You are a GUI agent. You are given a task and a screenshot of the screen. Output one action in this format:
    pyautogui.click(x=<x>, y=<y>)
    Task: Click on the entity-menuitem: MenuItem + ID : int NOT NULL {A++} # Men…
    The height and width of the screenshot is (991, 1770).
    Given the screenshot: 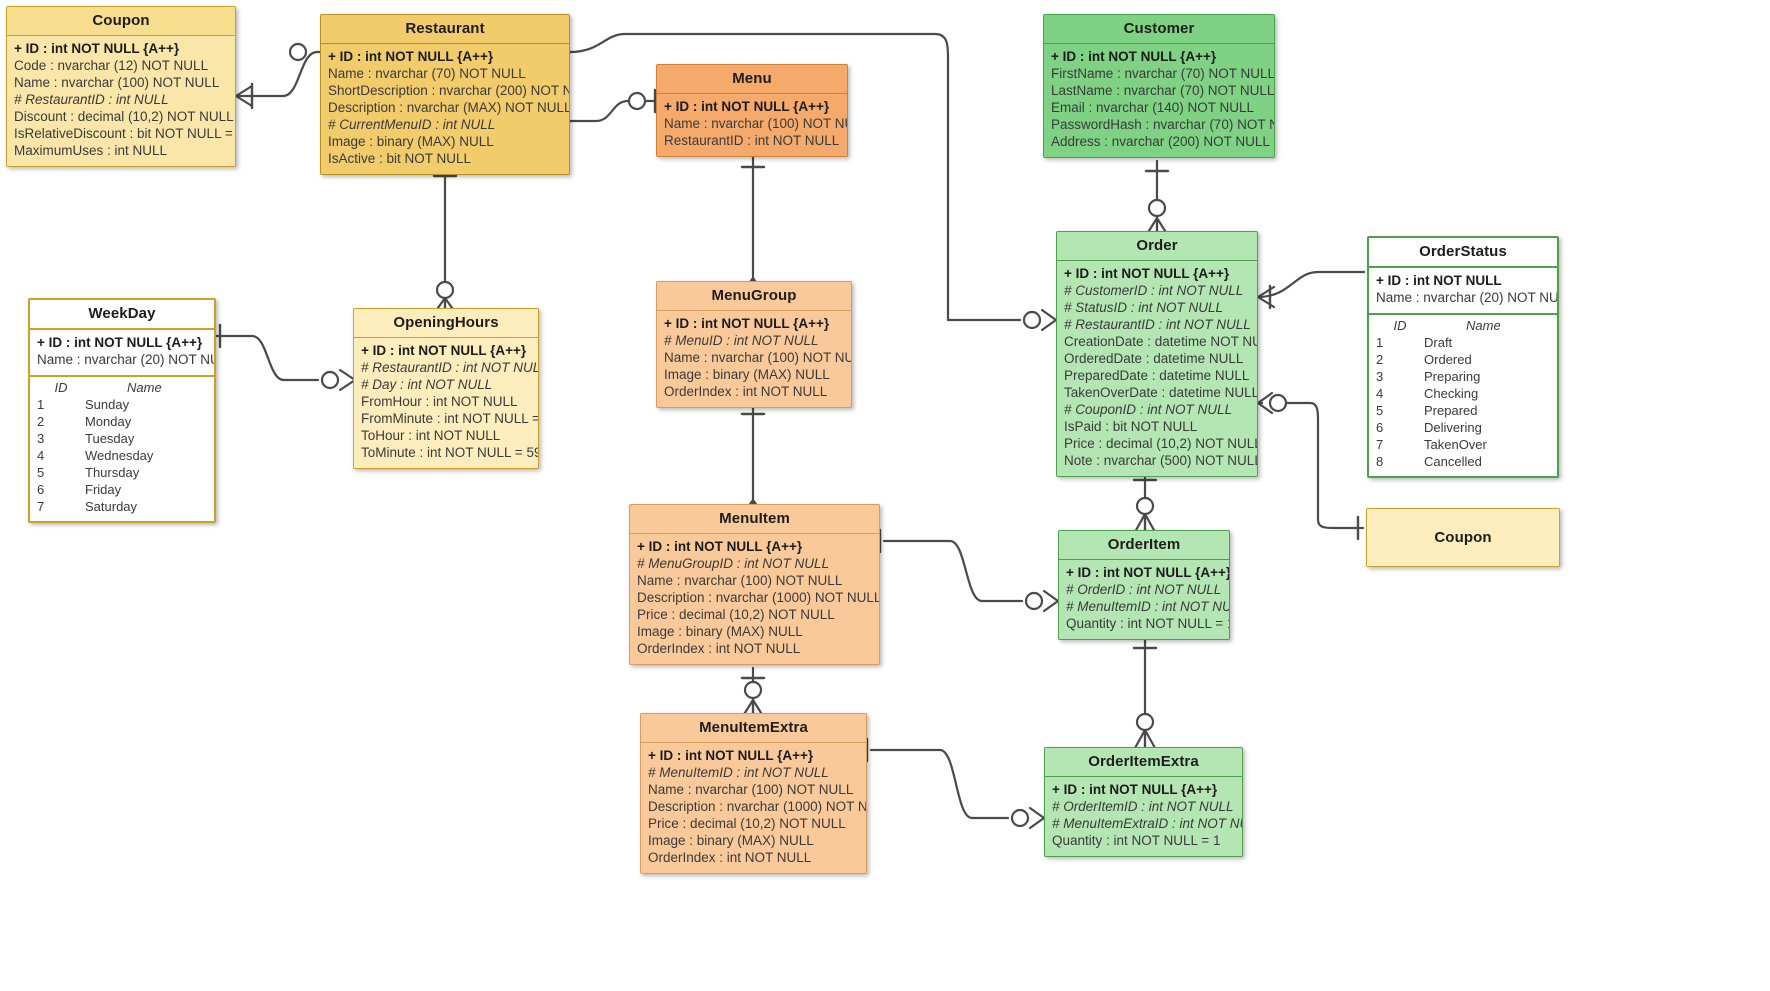 What is the action you would take?
    pyautogui.click(x=754, y=584)
    